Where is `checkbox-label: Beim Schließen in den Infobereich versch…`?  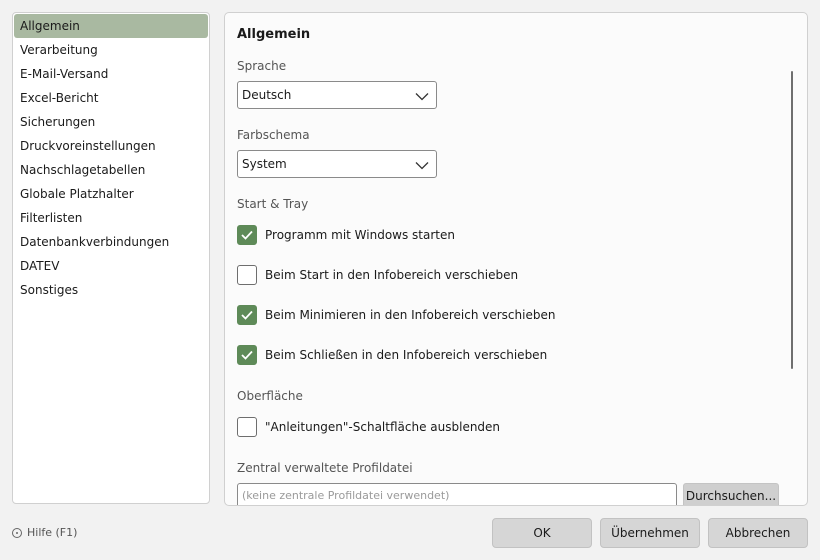 checkbox-label: Beim Schließen in den Infobereich versch… is located at coordinates (406, 355).